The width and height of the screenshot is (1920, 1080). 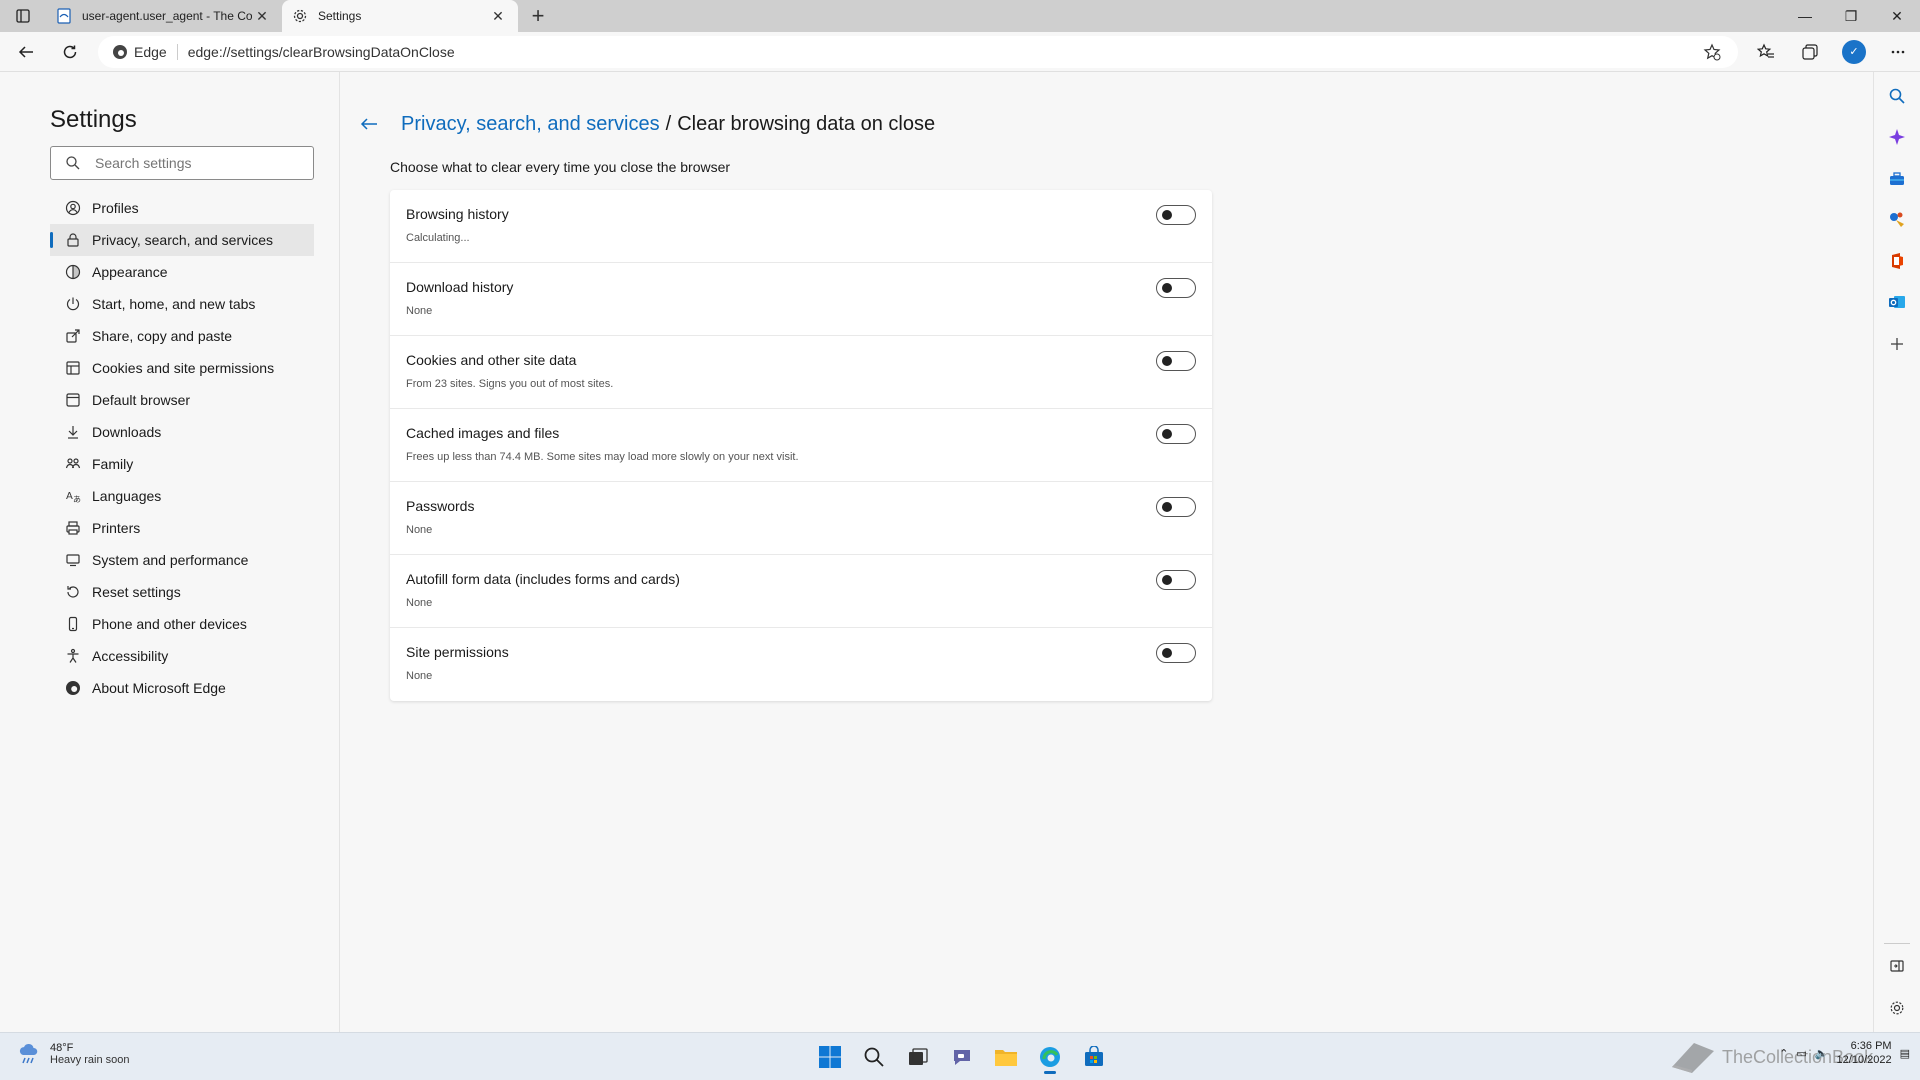 I want to click on sidebar-settings-gear-icon, so click(x=1897, y=1008).